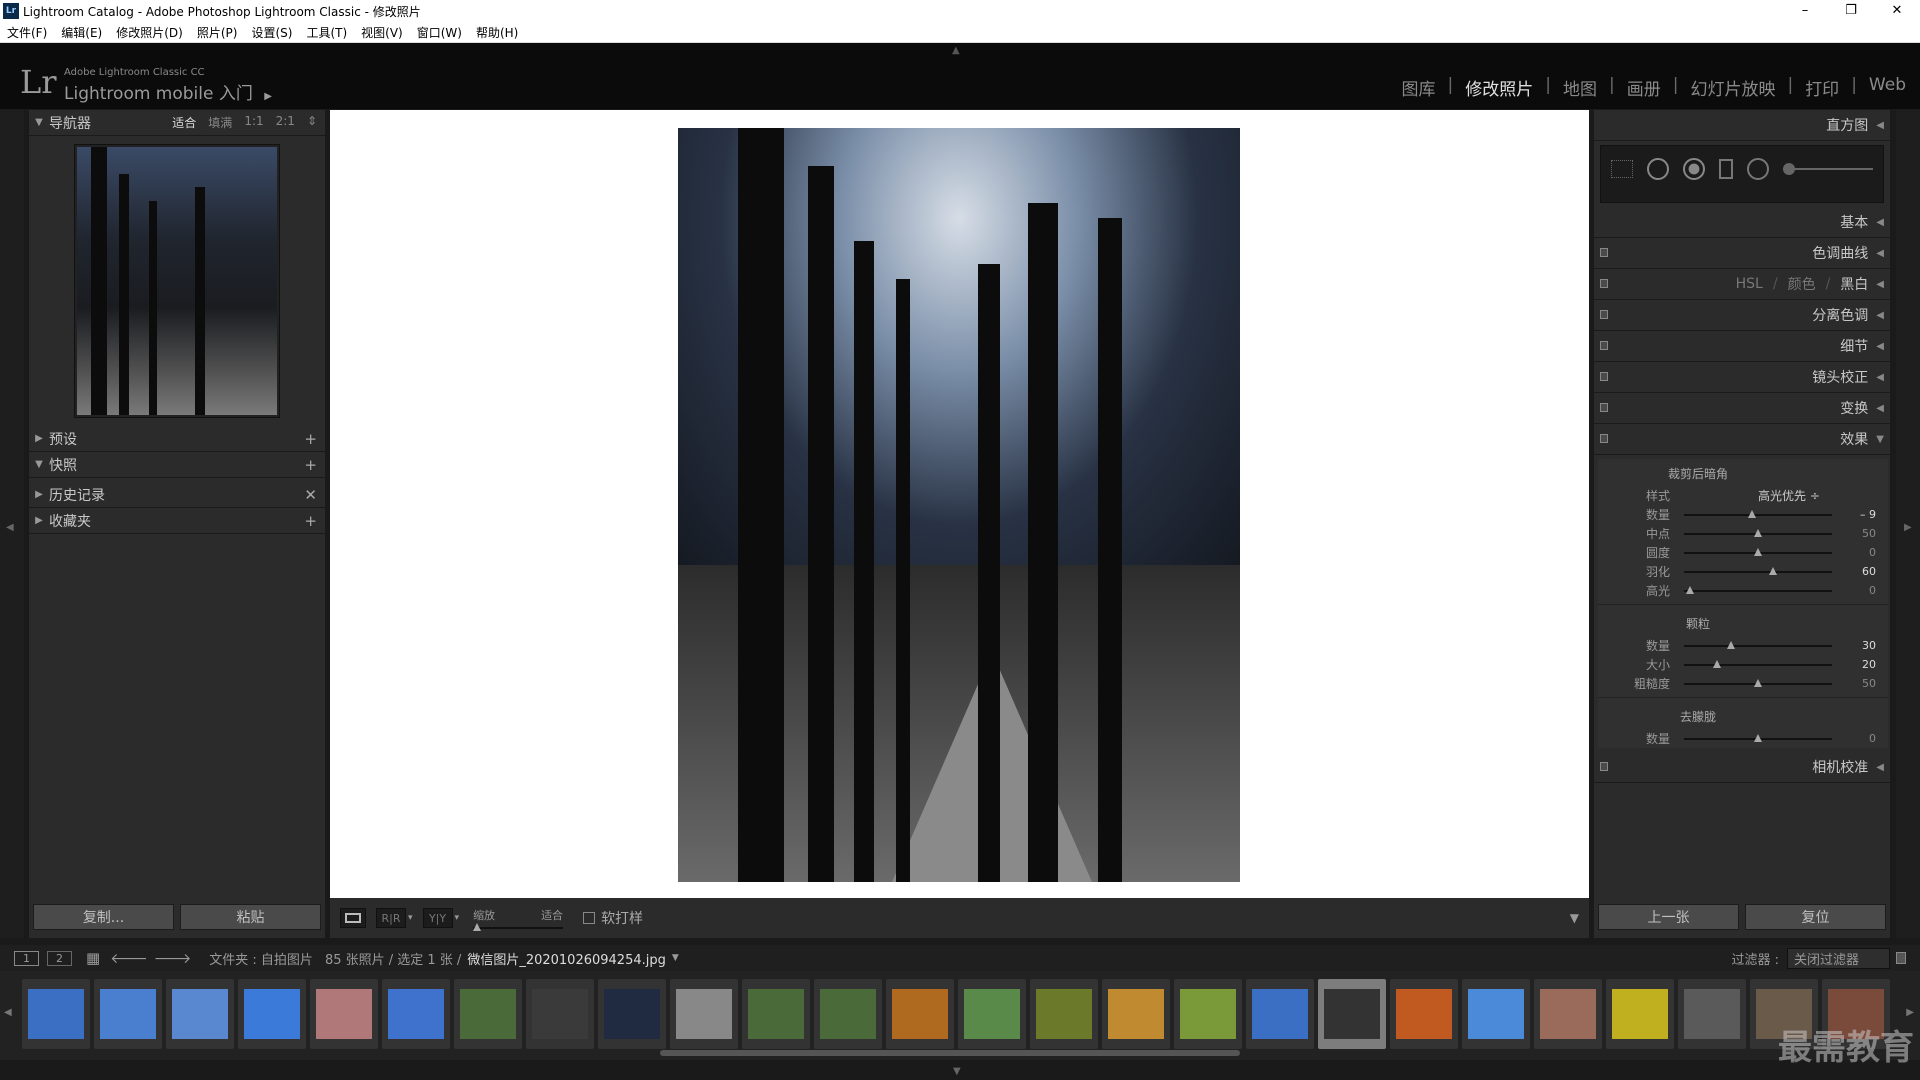 The width and height of the screenshot is (1920, 1080). What do you see at coordinates (250, 917) in the screenshot?
I see `paste-button: 粘贴` at bounding box center [250, 917].